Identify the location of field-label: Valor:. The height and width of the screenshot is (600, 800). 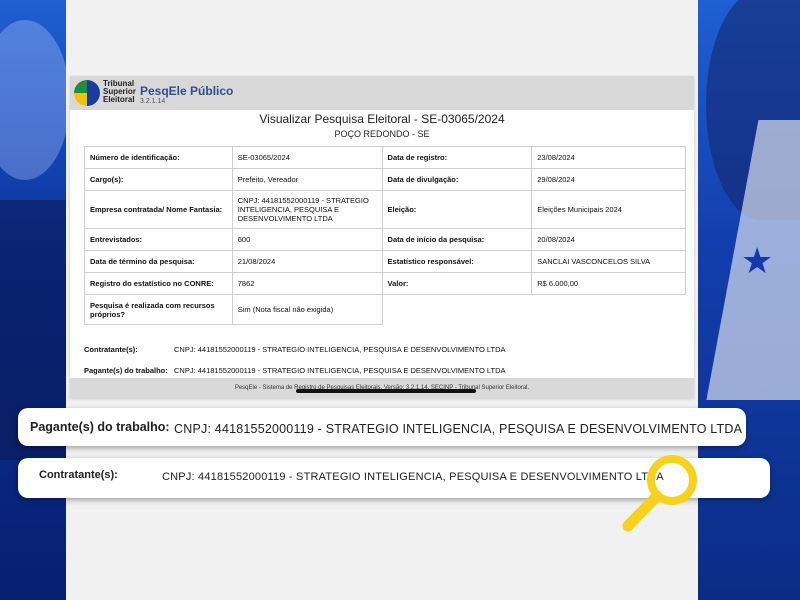
(457, 283).